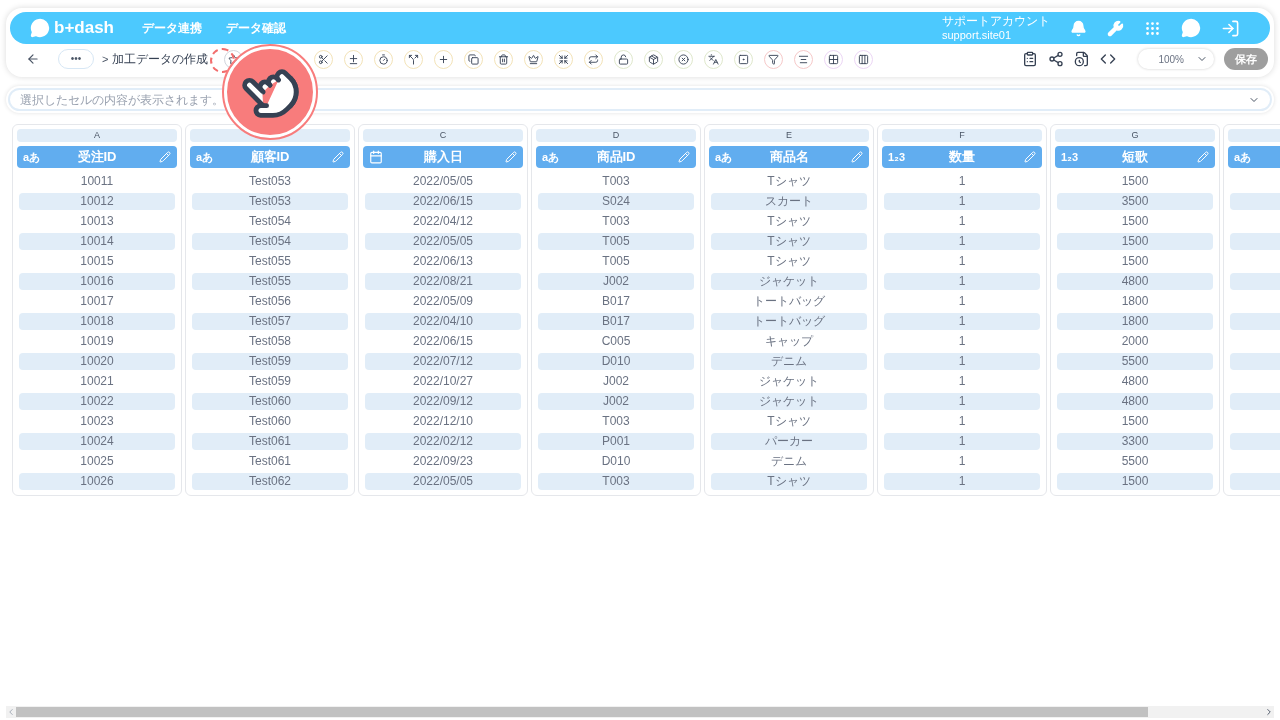 Image resolution: width=1280 pixels, height=720 pixels. What do you see at coordinates (1269, 712) in the screenshot?
I see `scroll-right-icon` at bounding box center [1269, 712].